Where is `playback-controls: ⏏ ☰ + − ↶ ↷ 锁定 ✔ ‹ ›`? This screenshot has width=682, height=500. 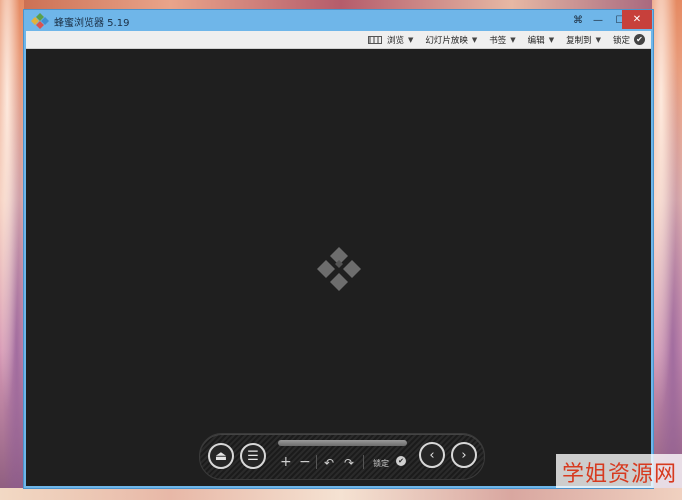
playback-controls: ⏏ ☰ + − ↶ ↷ 锁定 ✔ ‹ › is located at coordinates (342, 456).